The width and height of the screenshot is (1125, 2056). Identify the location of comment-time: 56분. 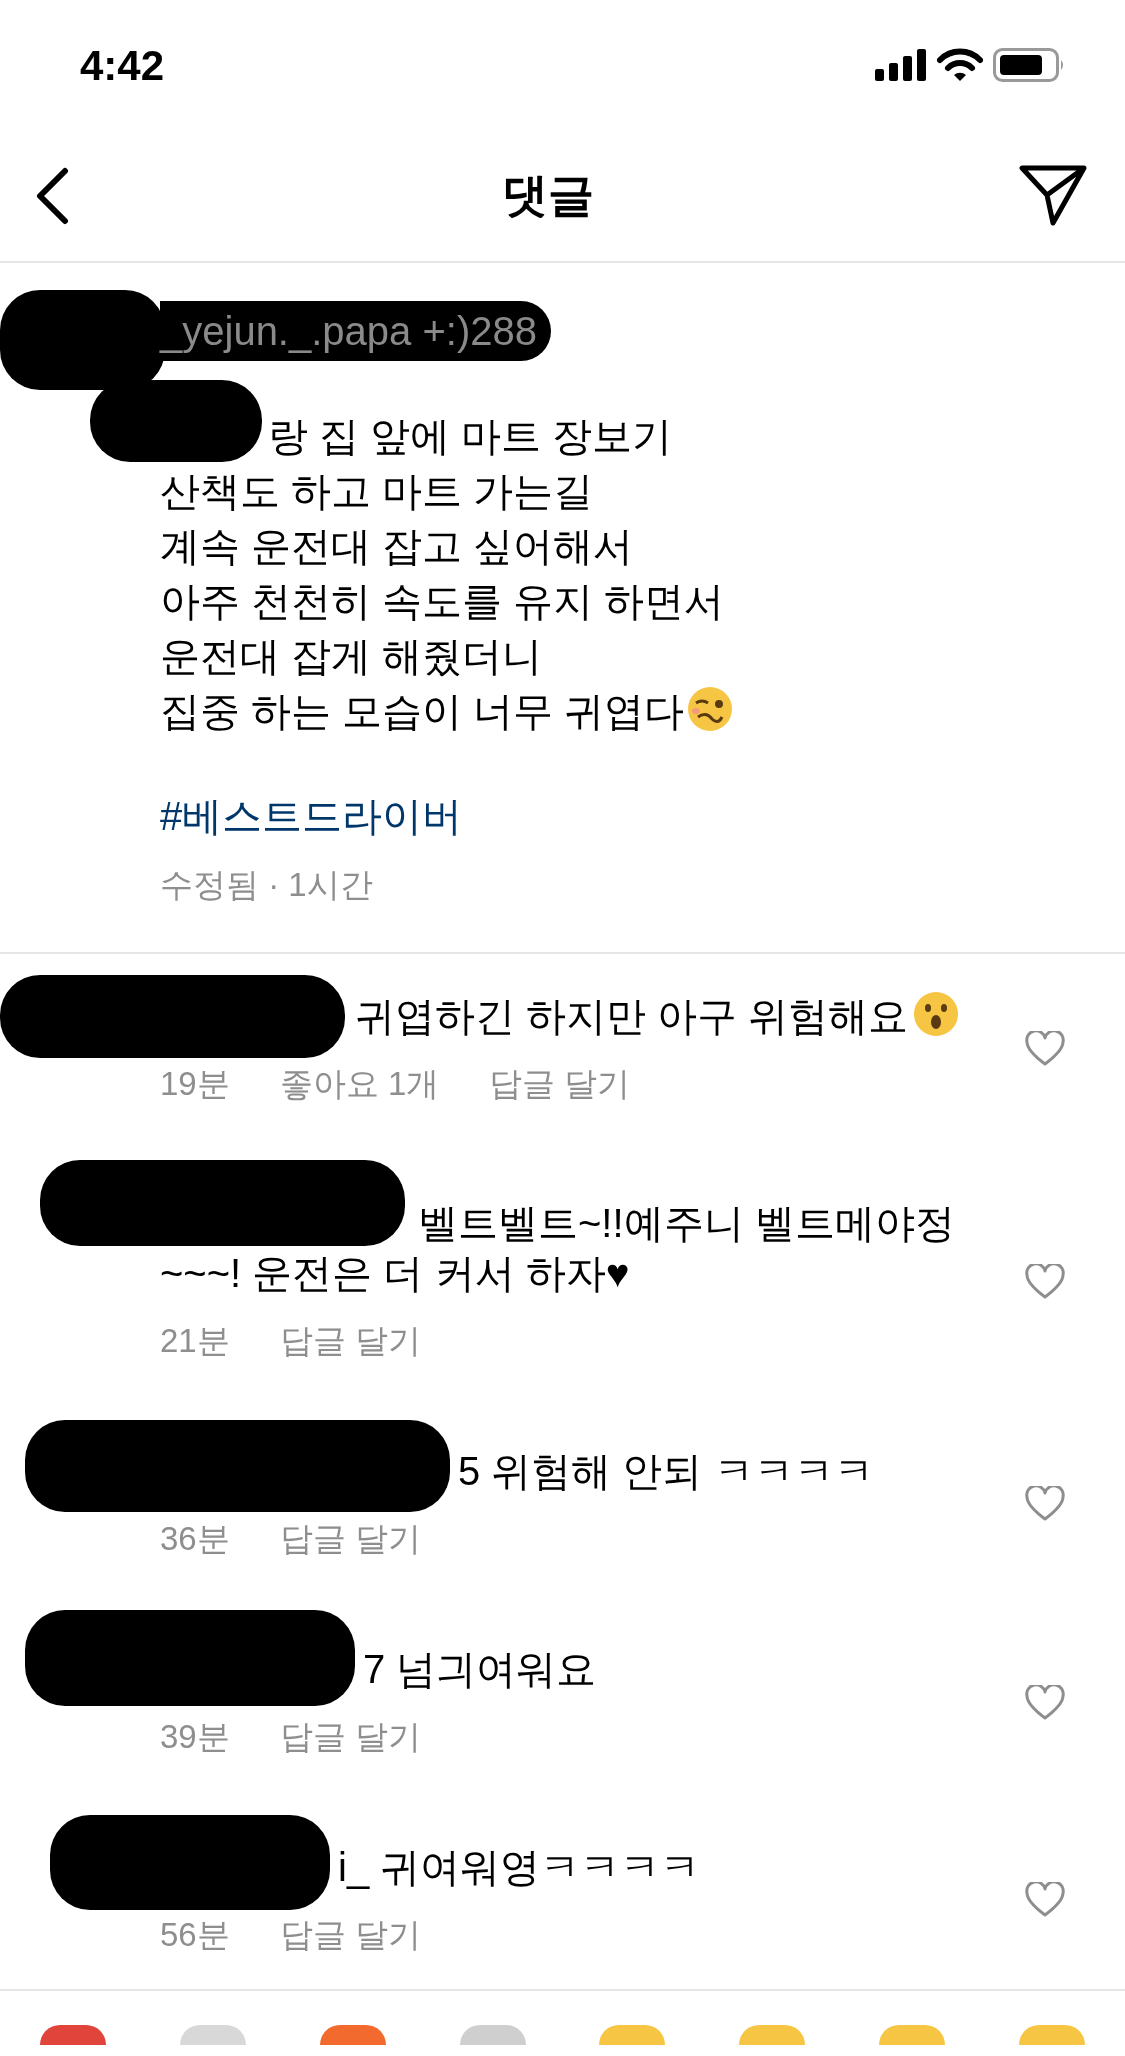
(195, 1934).